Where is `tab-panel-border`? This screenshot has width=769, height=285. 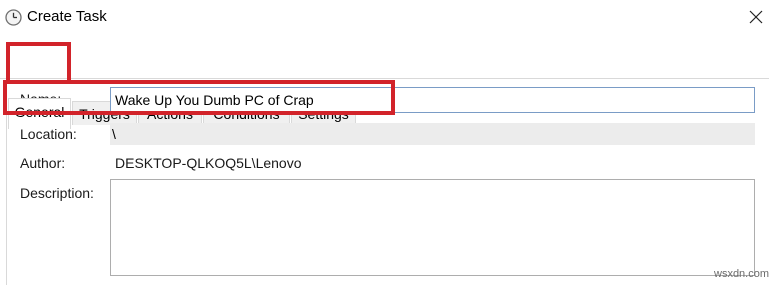 tab-panel-border is located at coordinates (384, 78).